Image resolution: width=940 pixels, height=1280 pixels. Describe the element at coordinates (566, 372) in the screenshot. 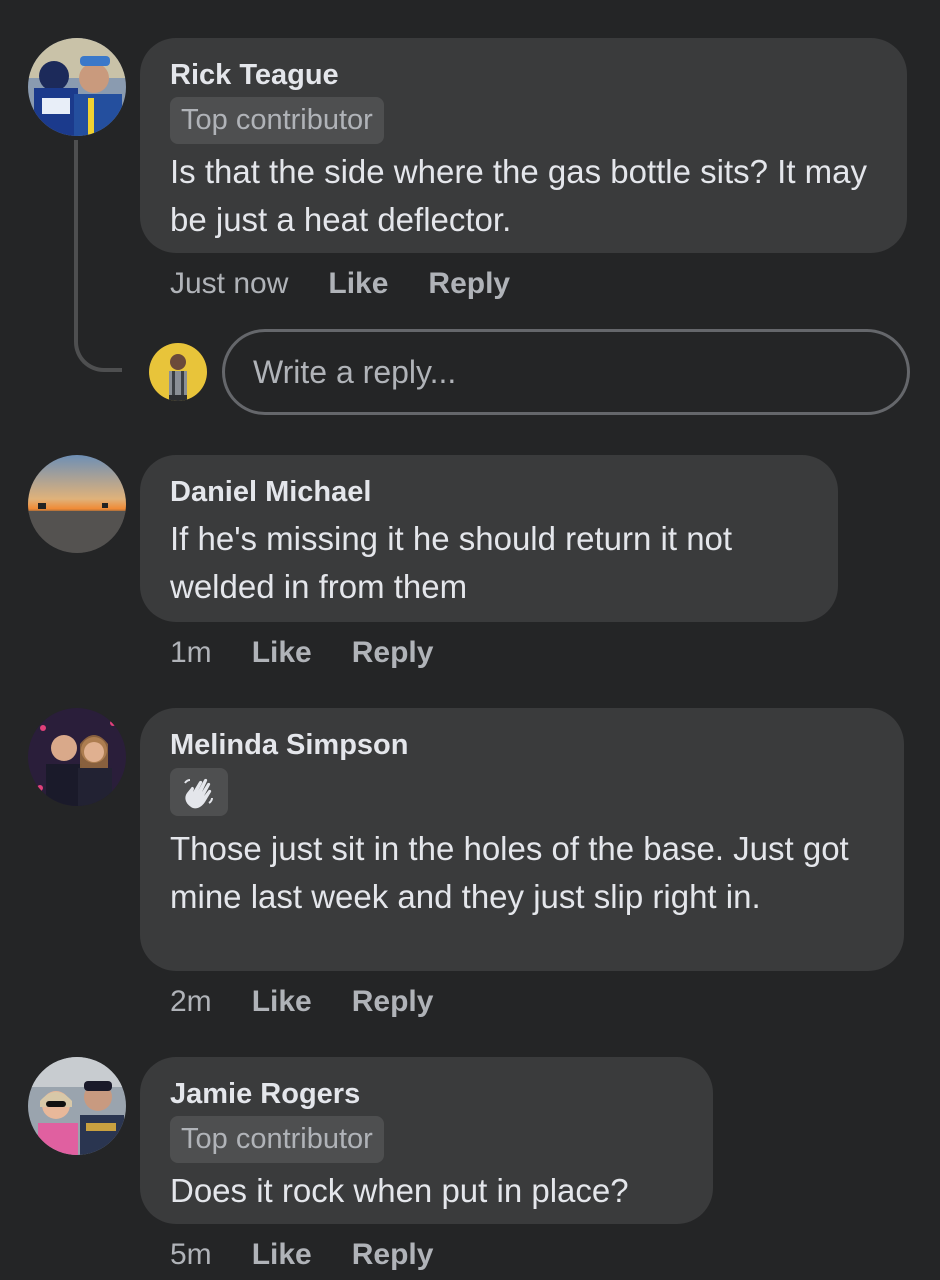

I see `write-reply-input` at that location.